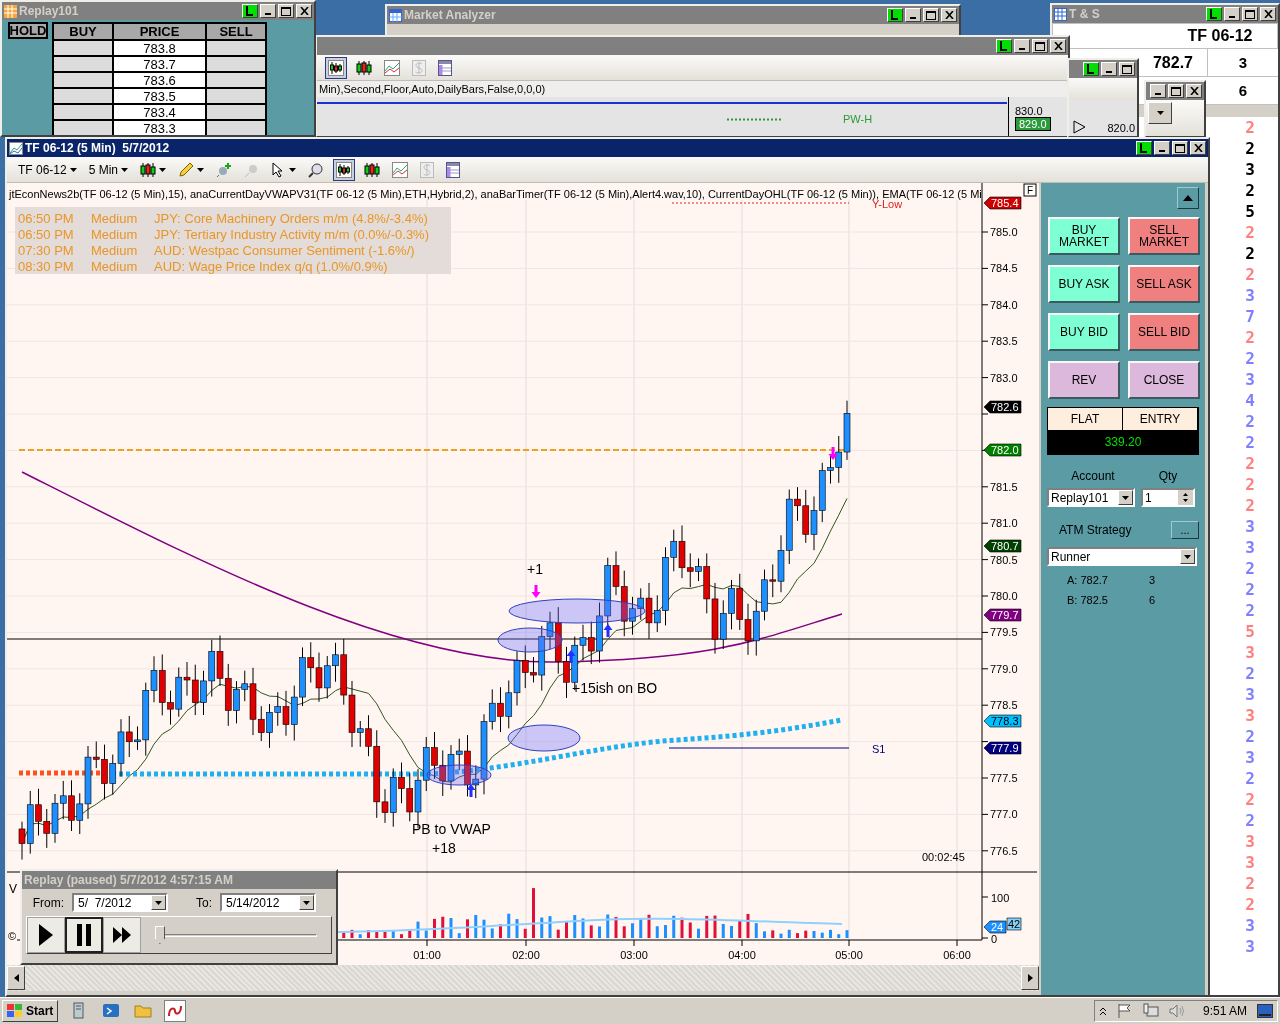  What do you see at coordinates (1084, 284) in the screenshot?
I see `order-button: BUY ASK` at bounding box center [1084, 284].